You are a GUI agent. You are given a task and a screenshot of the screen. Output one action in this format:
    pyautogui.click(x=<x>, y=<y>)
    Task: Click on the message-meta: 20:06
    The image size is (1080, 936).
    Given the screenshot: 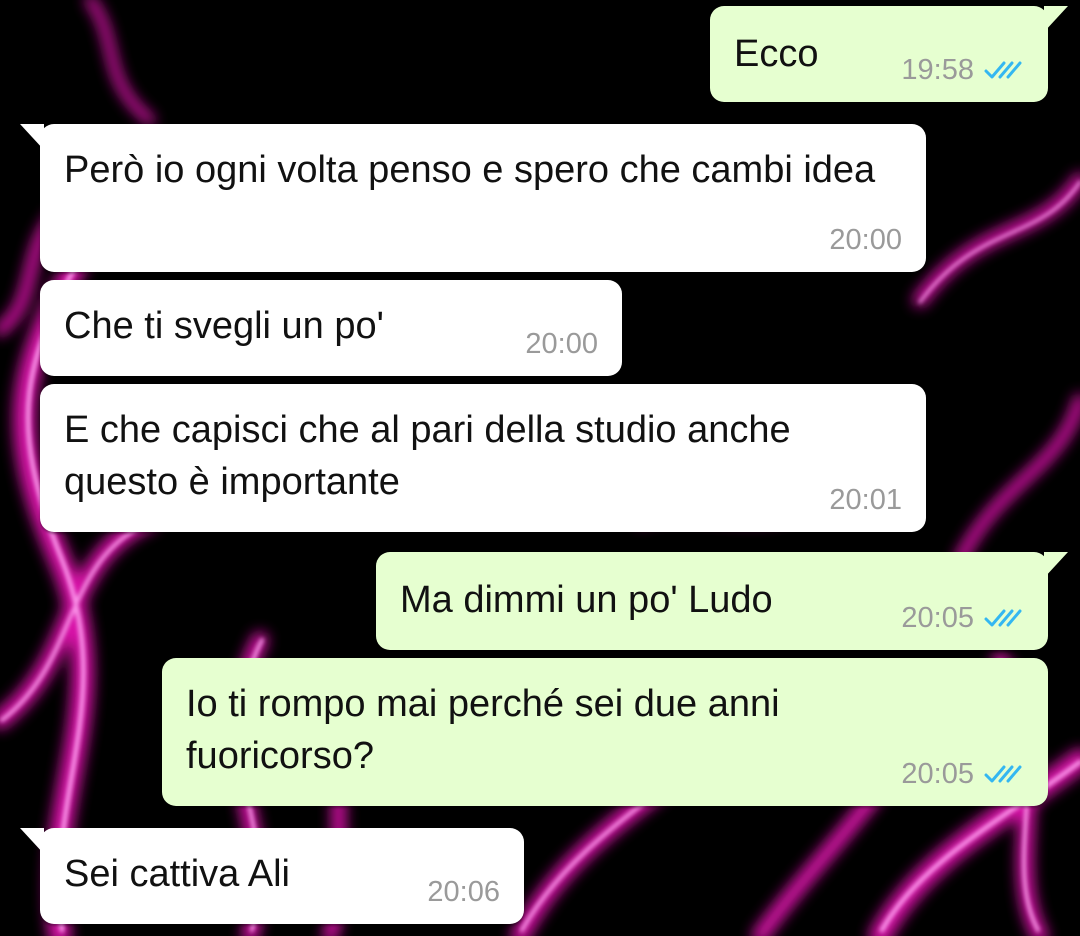 What is the action you would take?
    pyautogui.click(x=463, y=892)
    